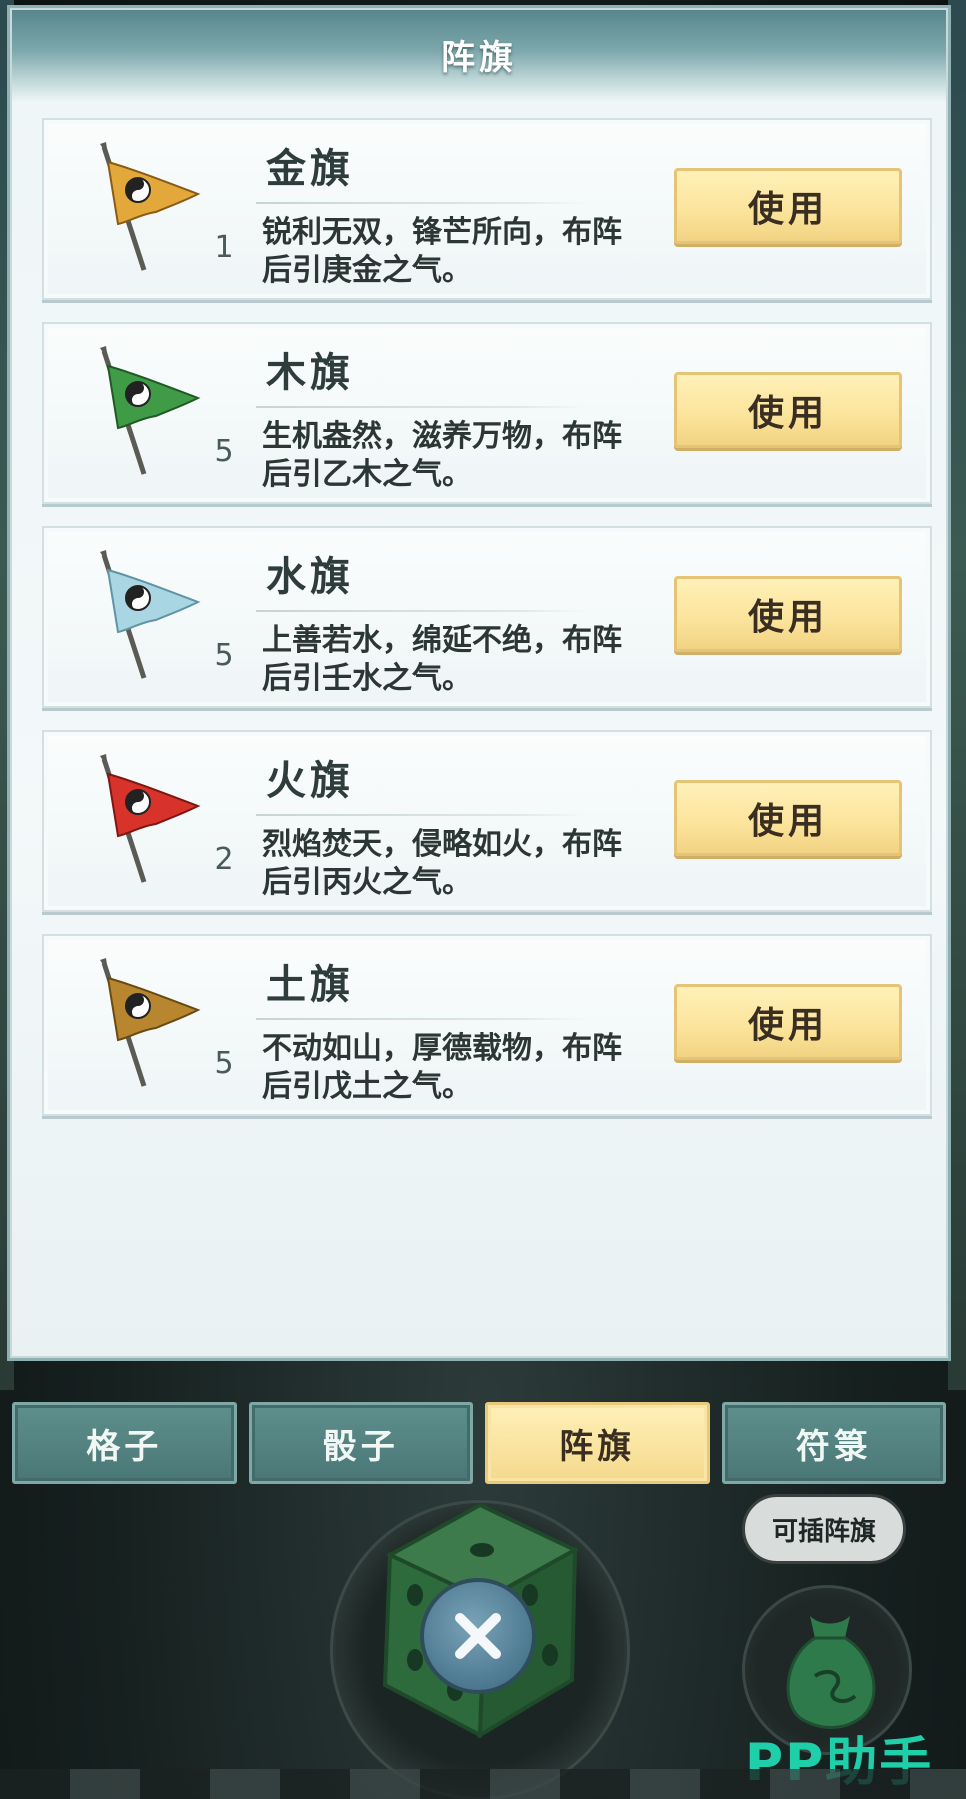 The width and height of the screenshot is (966, 1799). I want to click on tab-formation-flag: 阵旗, so click(597, 1443).